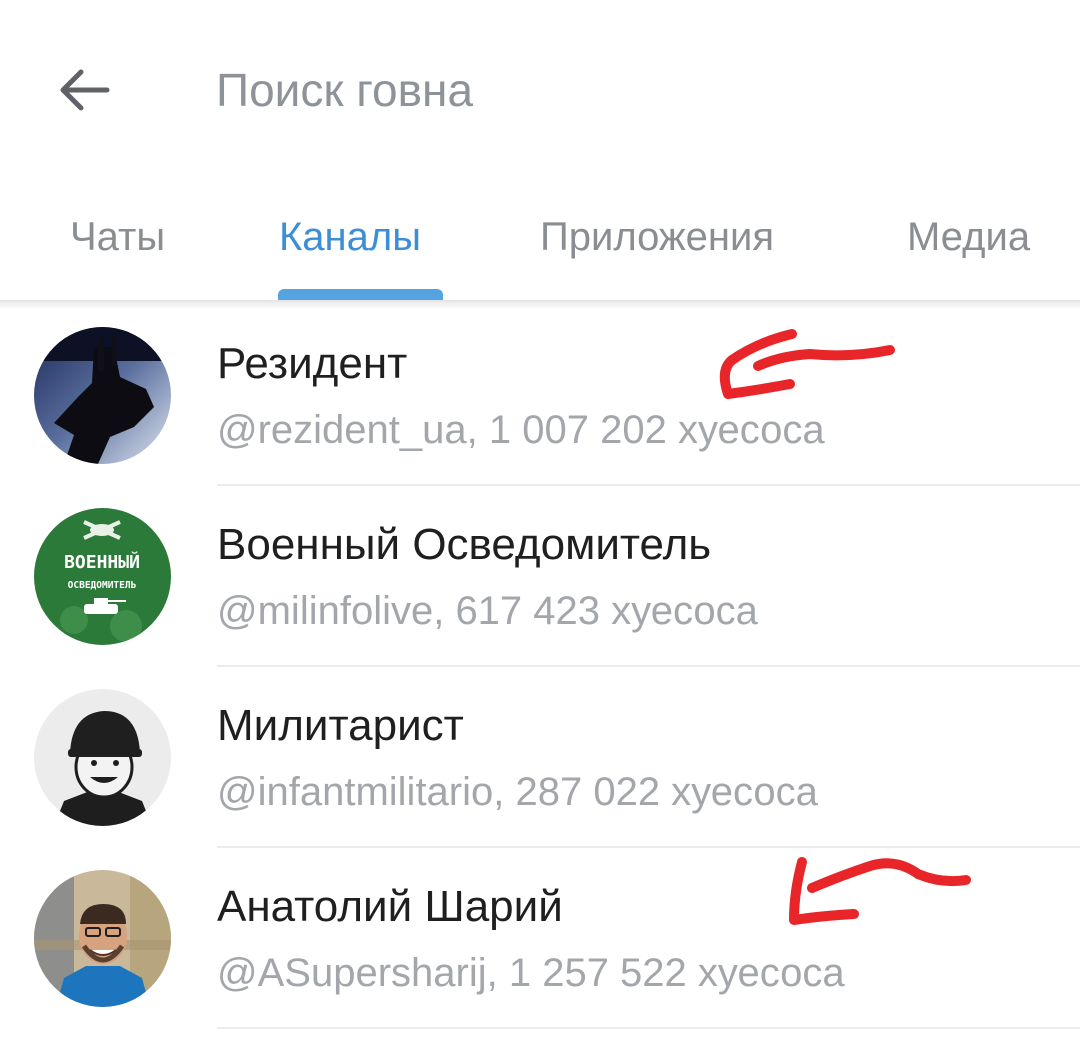 Image resolution: width=1080 pixels, height=1039 pixels. What do you see at coordinates (968, 237) in the screenshot?
I see `tab-media: Медиа` at bounding box center [968, 237].